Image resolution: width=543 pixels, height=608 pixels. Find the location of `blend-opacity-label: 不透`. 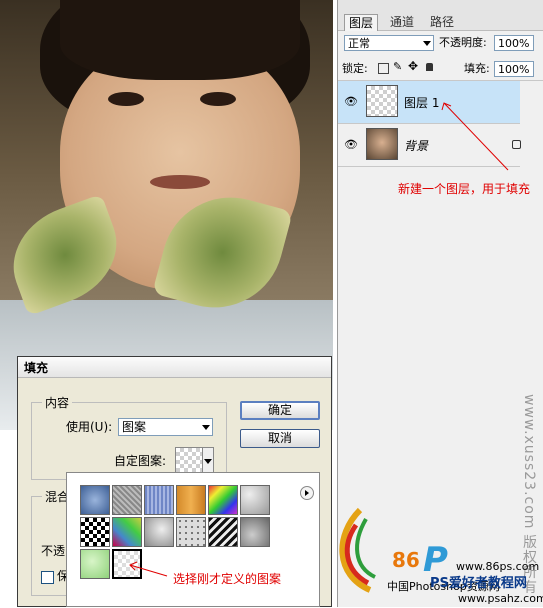

blend-opacity-label: 不透 is located at coordinates (53, 551).